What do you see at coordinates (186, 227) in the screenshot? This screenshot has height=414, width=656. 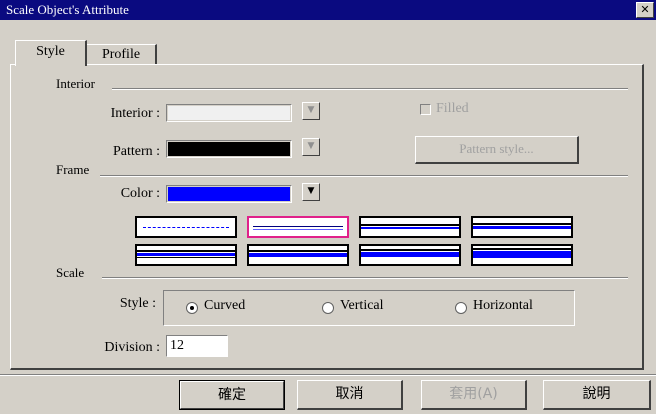 I see `line-style-dashed` at bounding box center [186, 227].